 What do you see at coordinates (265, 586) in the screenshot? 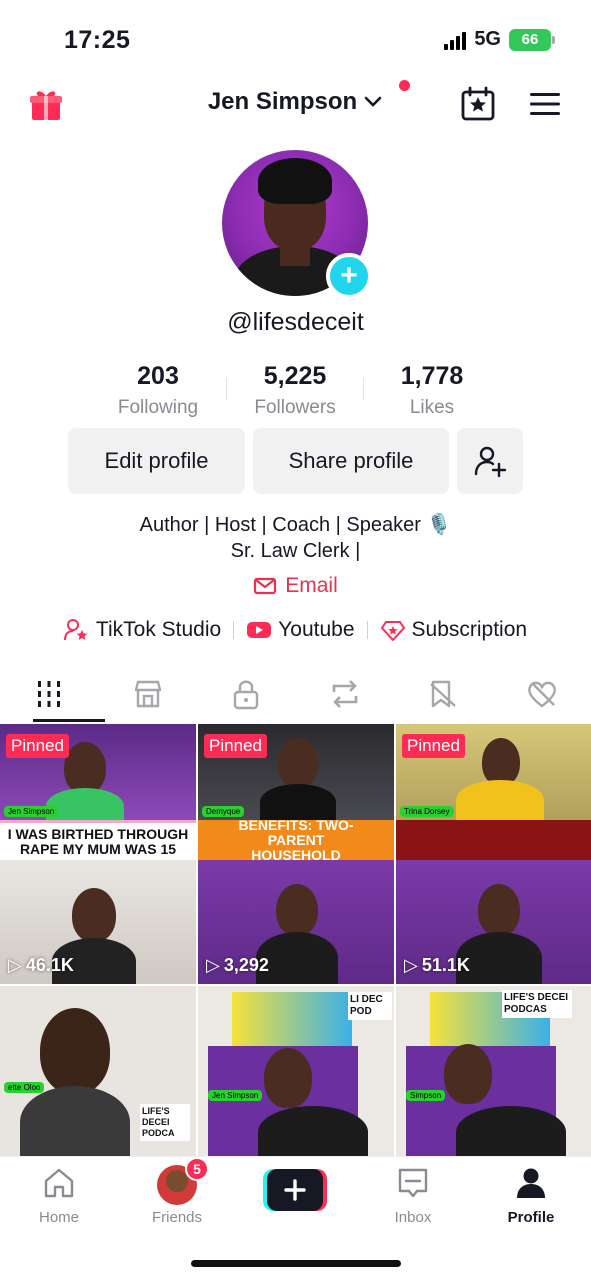
I see `mail-icon` at bounding box center [265, 586].